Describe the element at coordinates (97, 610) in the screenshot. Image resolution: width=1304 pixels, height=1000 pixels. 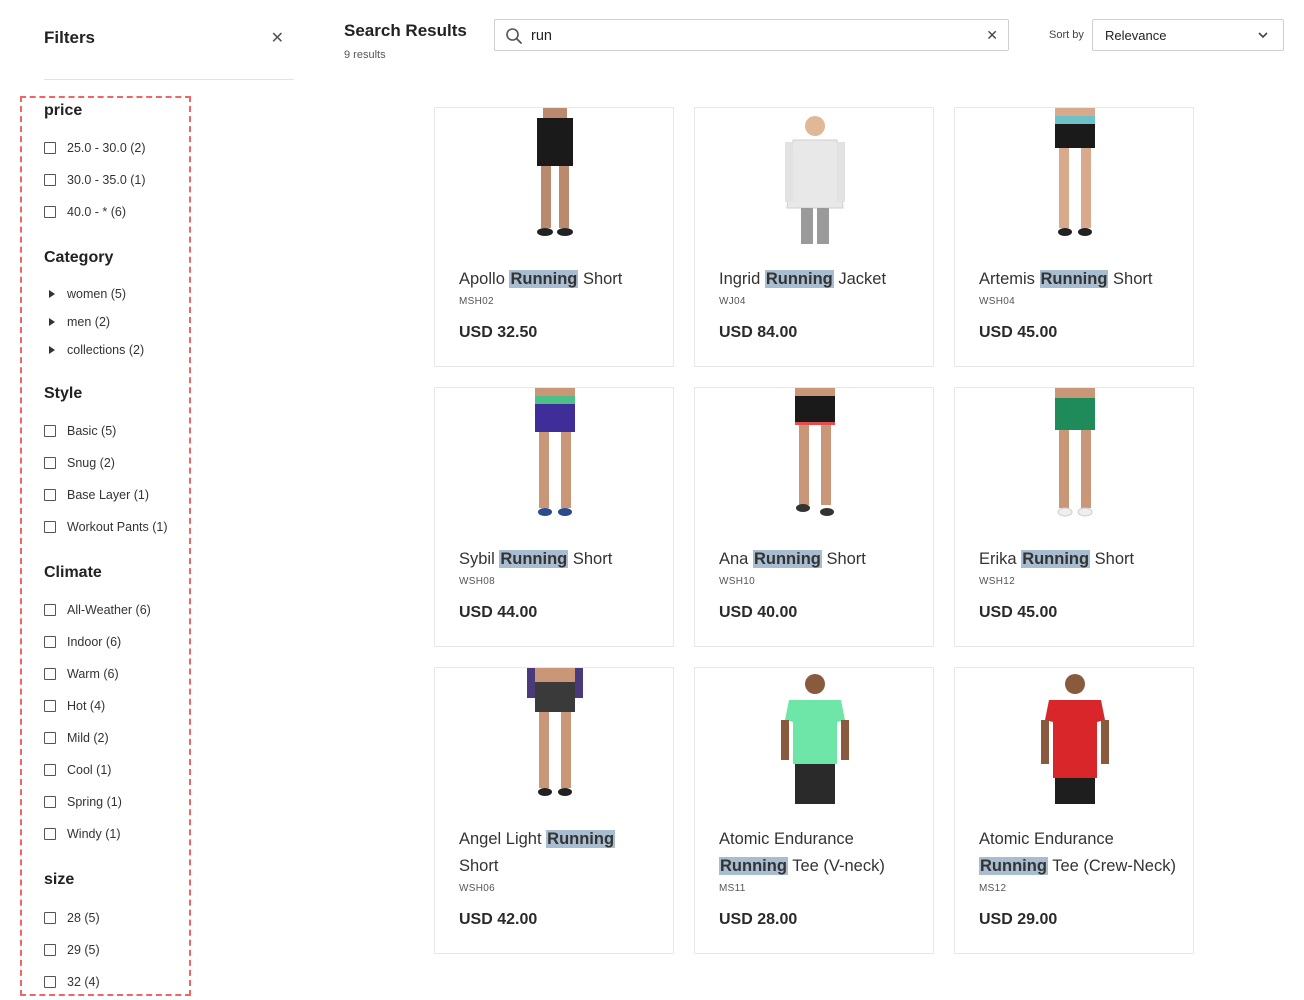
I see `facet-option-climate-all-weather: All-Weather (6)` at that location.